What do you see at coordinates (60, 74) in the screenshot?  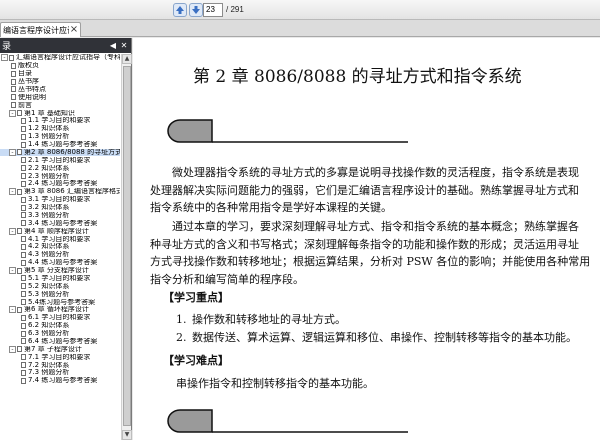 I see `bookmark-item: 目录` at bounding box center [60, 74].